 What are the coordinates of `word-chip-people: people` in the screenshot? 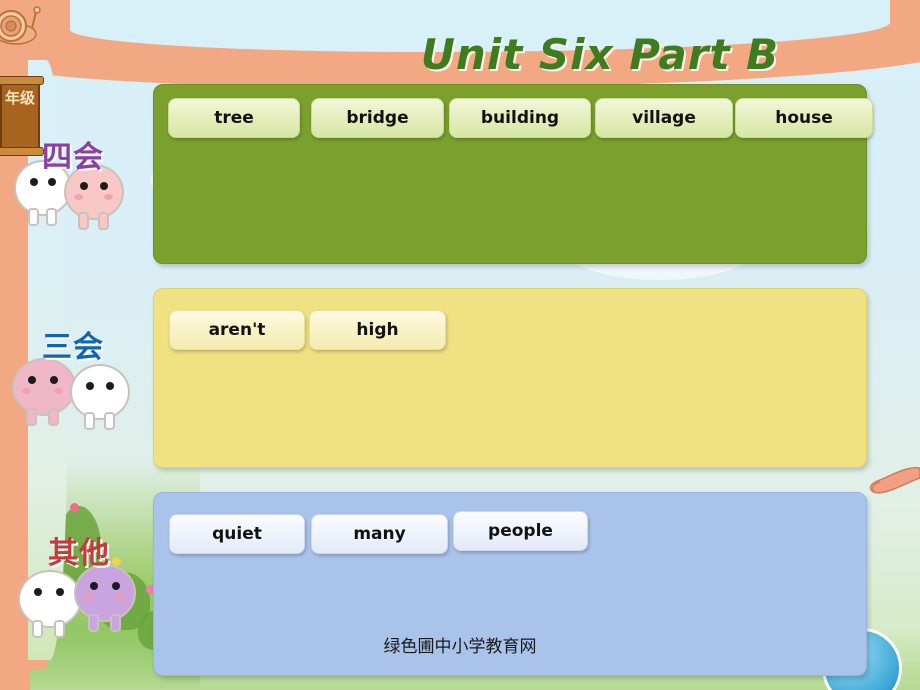 It's located at (520, 531).